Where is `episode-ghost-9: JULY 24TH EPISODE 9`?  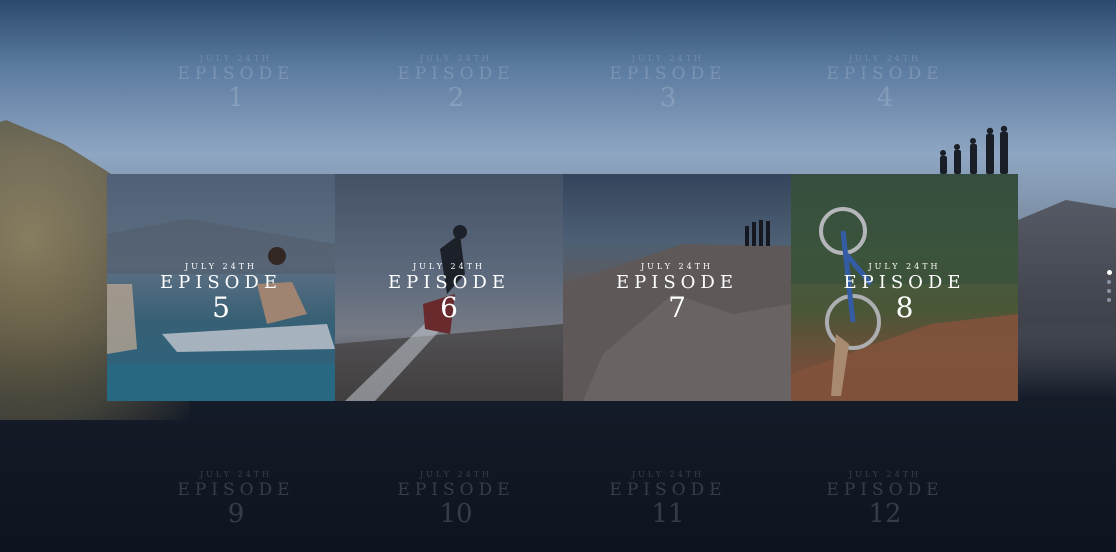
episode-ghost-9: JULY 24TH EPISODE 9 is located at coordinates (236, 499).